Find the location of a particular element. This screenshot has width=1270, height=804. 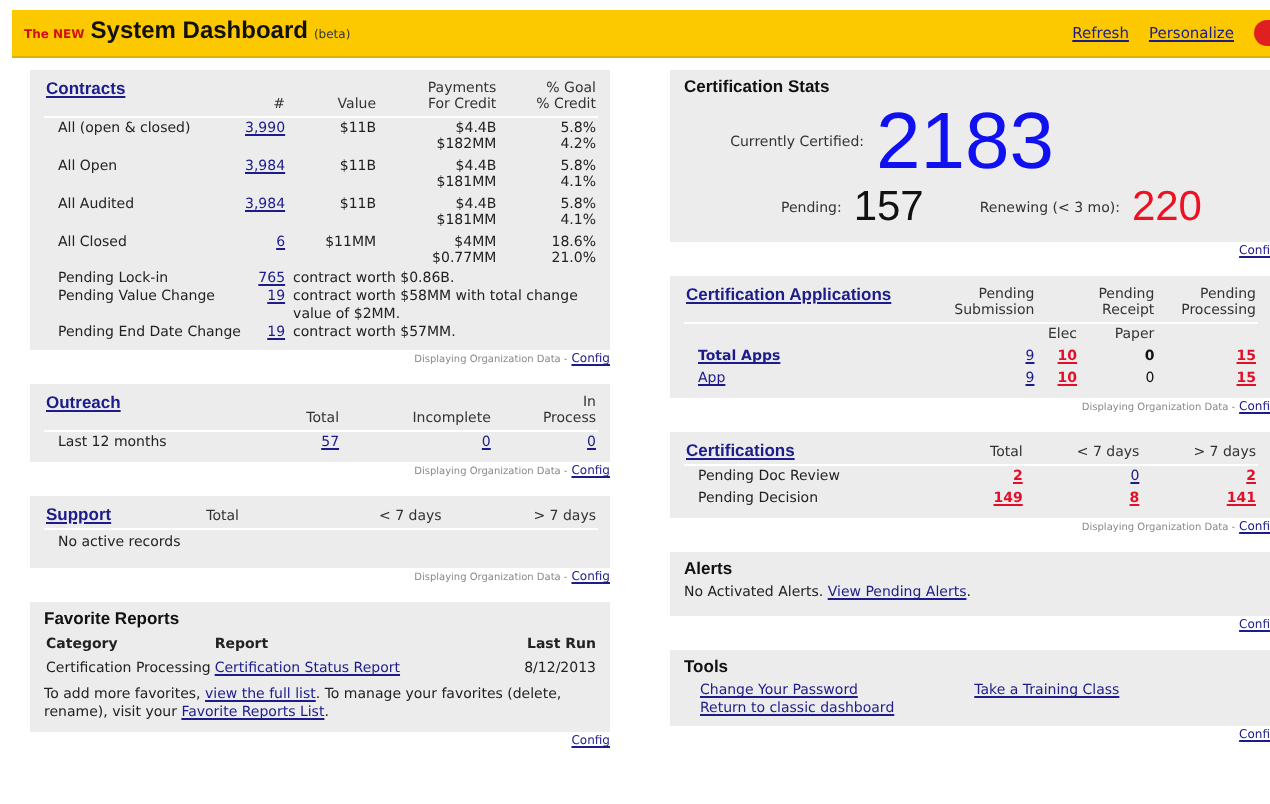

section-title: Certification Stats is located at coordinates (758, 87).